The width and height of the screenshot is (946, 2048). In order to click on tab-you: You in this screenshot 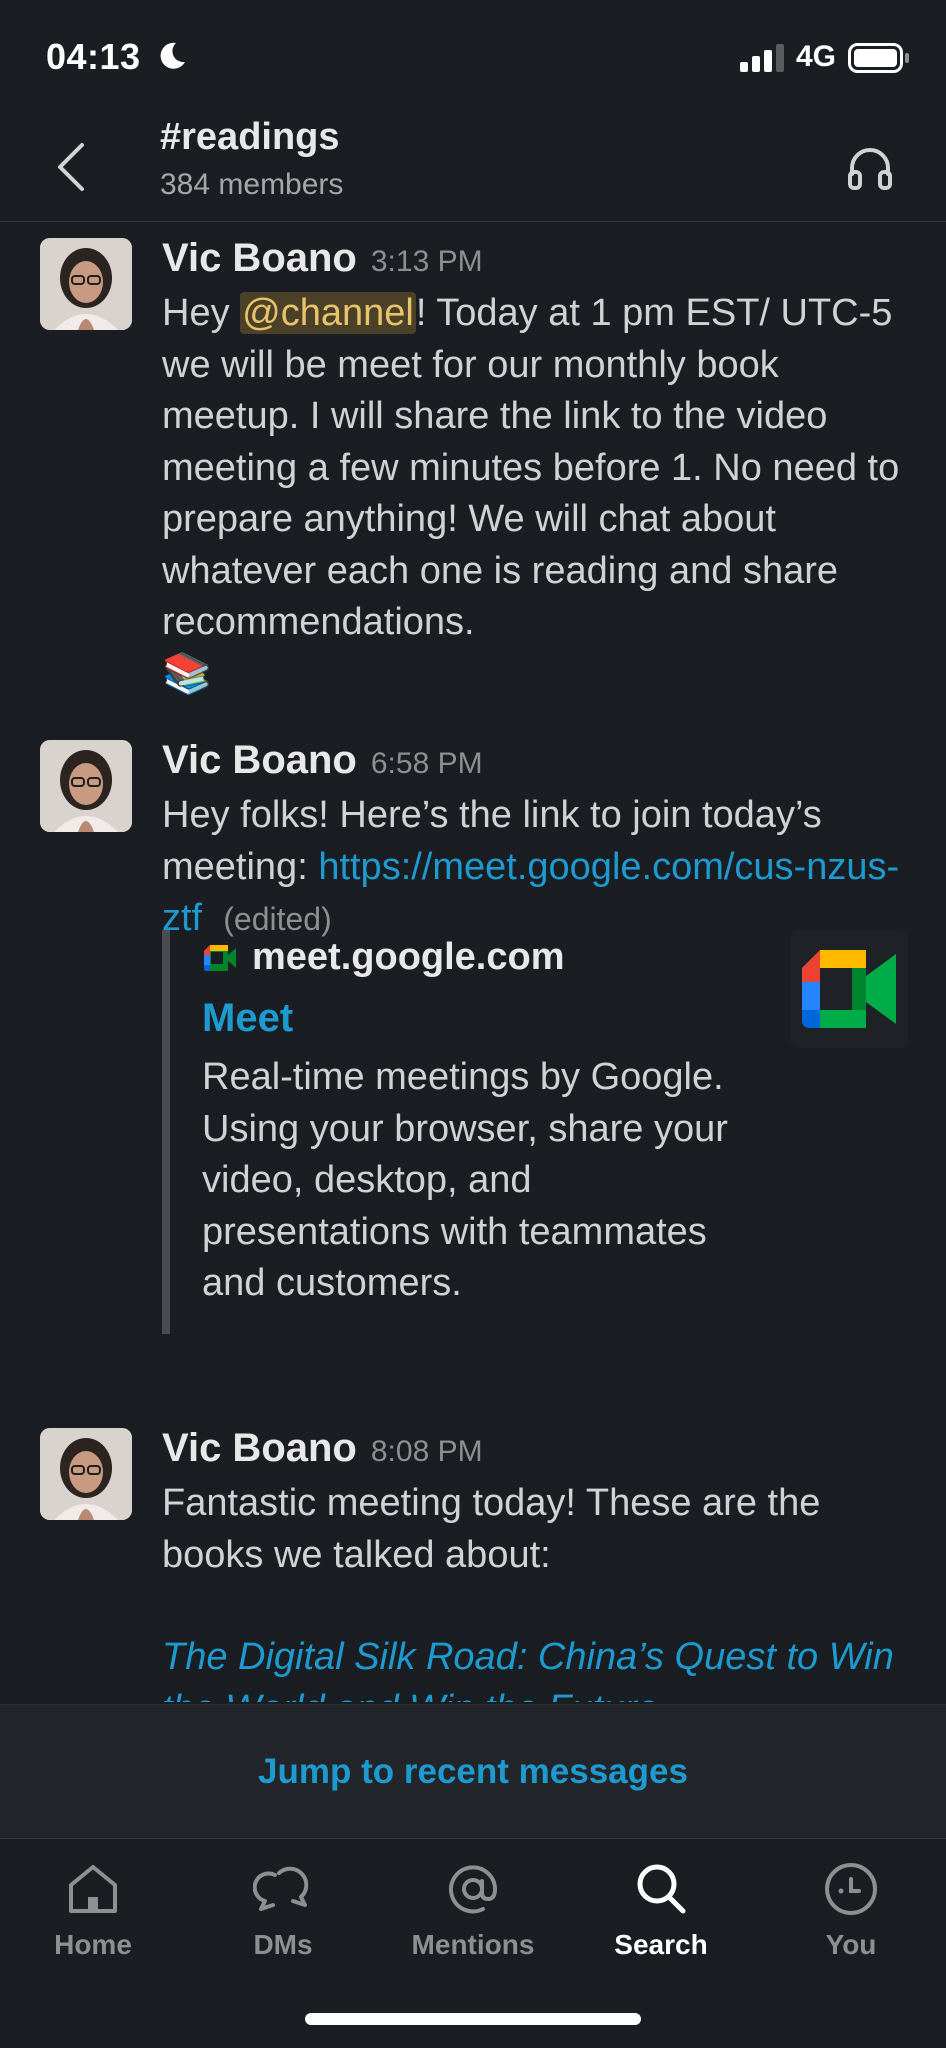, I will do `click(851, 1914)`.